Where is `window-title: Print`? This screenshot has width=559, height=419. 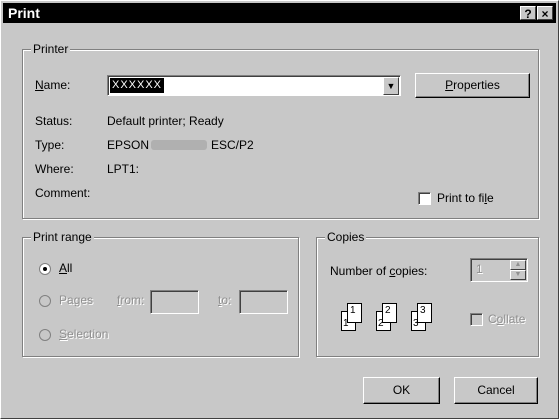 window-title: Print is located at coordinates (24, 13).